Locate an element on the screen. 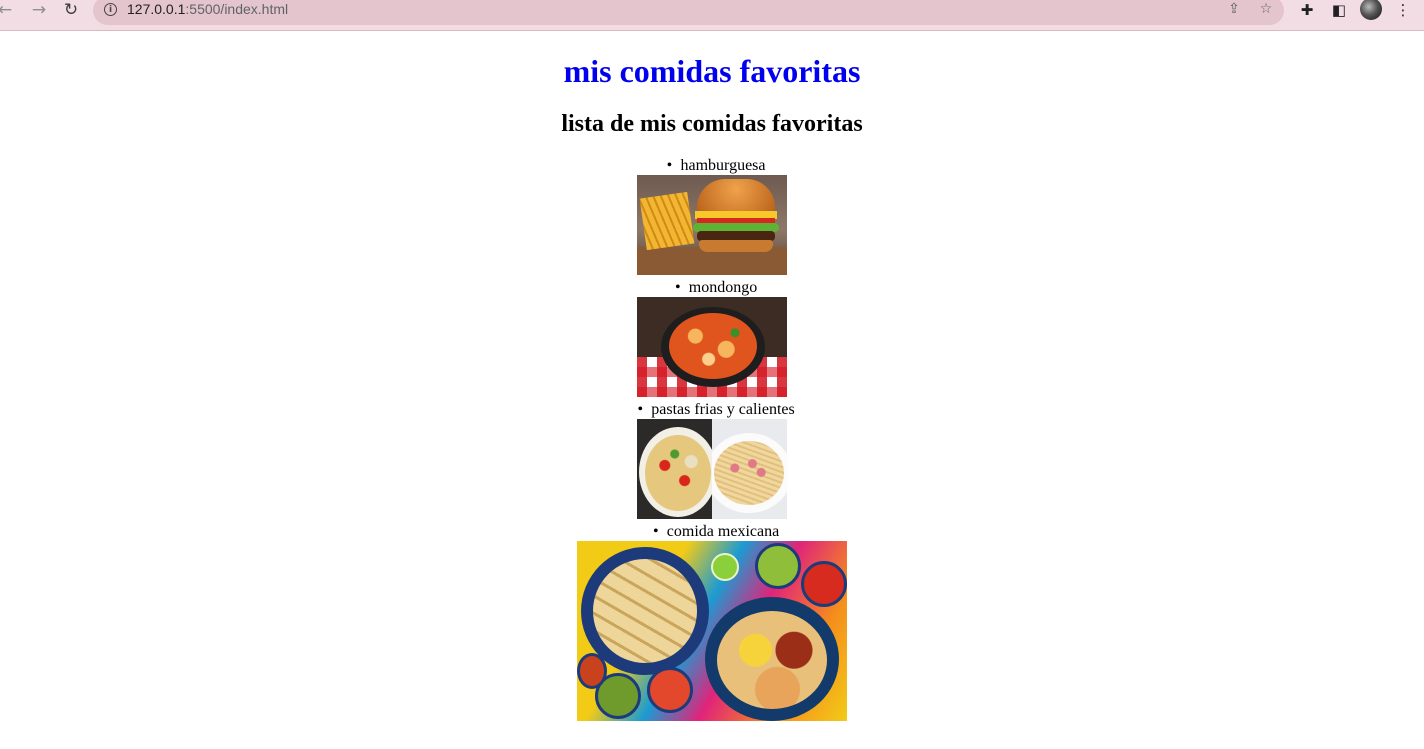  profile-avatar is located at coordinates (1371, 10).